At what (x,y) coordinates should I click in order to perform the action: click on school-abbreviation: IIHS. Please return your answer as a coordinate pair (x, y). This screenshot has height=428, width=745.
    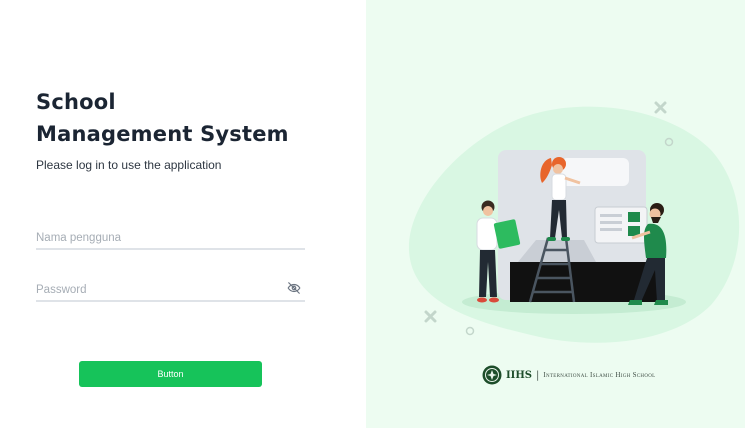
    Looking at the image, I should click on (519, 375).